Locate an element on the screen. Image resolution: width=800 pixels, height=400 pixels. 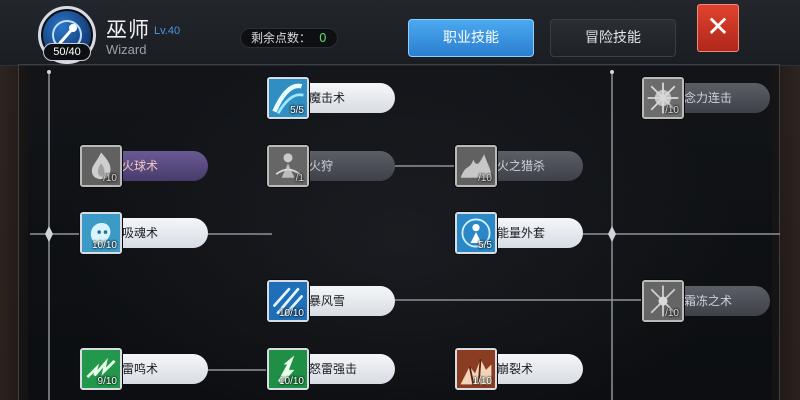
spirit-icon: 10/10 is located at coordinates (101, 233).